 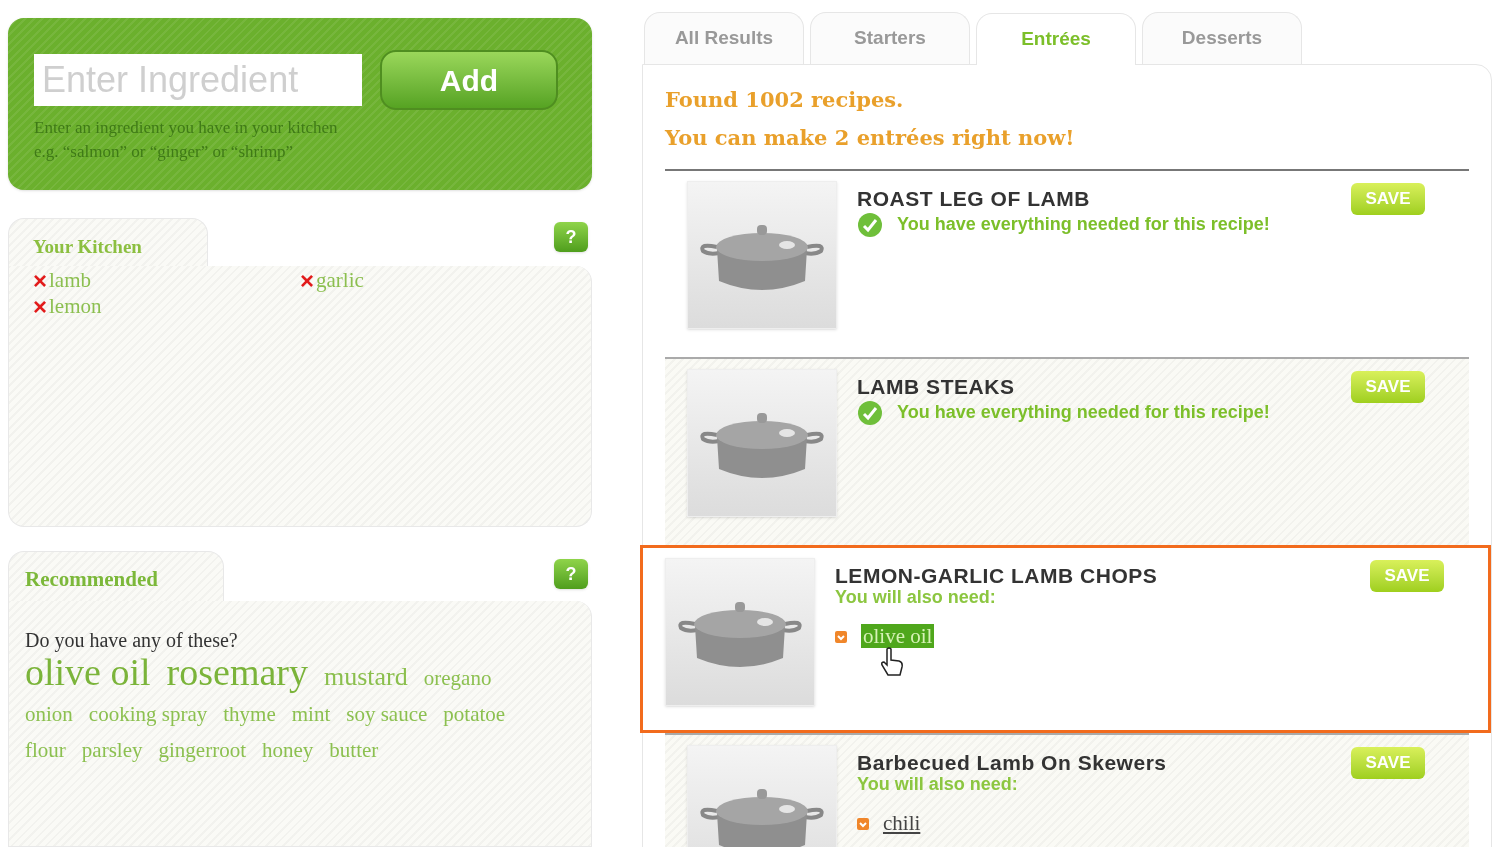 I want to click on ingredient-tag: parsley, so click(x=112, y=750).